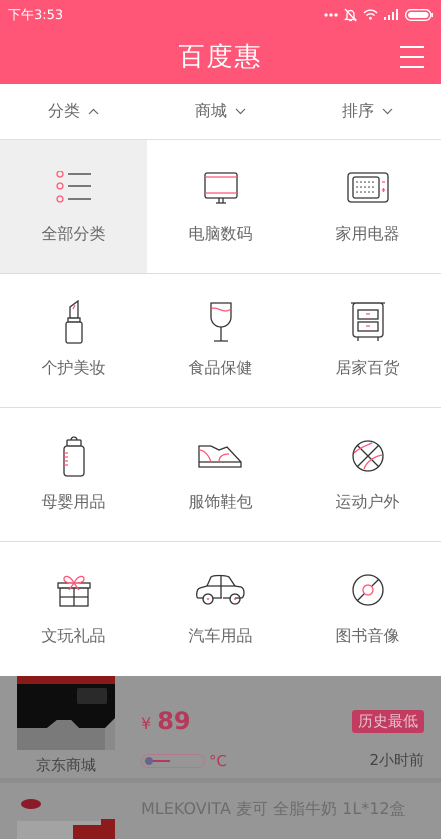 The width and height of the screenshot is (441, 839). What do you see at coordinates (220, 57) in the screenshot?
I see `app-title: 百度惠` at bounding box center [220, 57].